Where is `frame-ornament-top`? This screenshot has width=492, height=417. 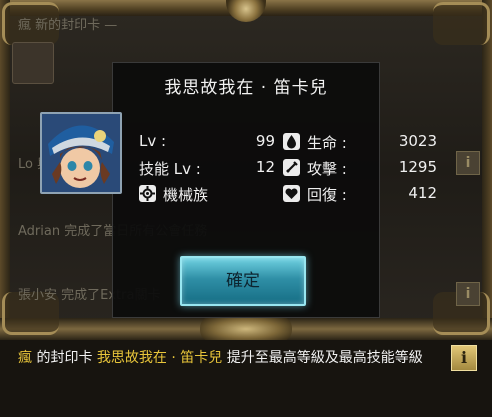
frame-ornament-top is located at coordinates (246, 11).